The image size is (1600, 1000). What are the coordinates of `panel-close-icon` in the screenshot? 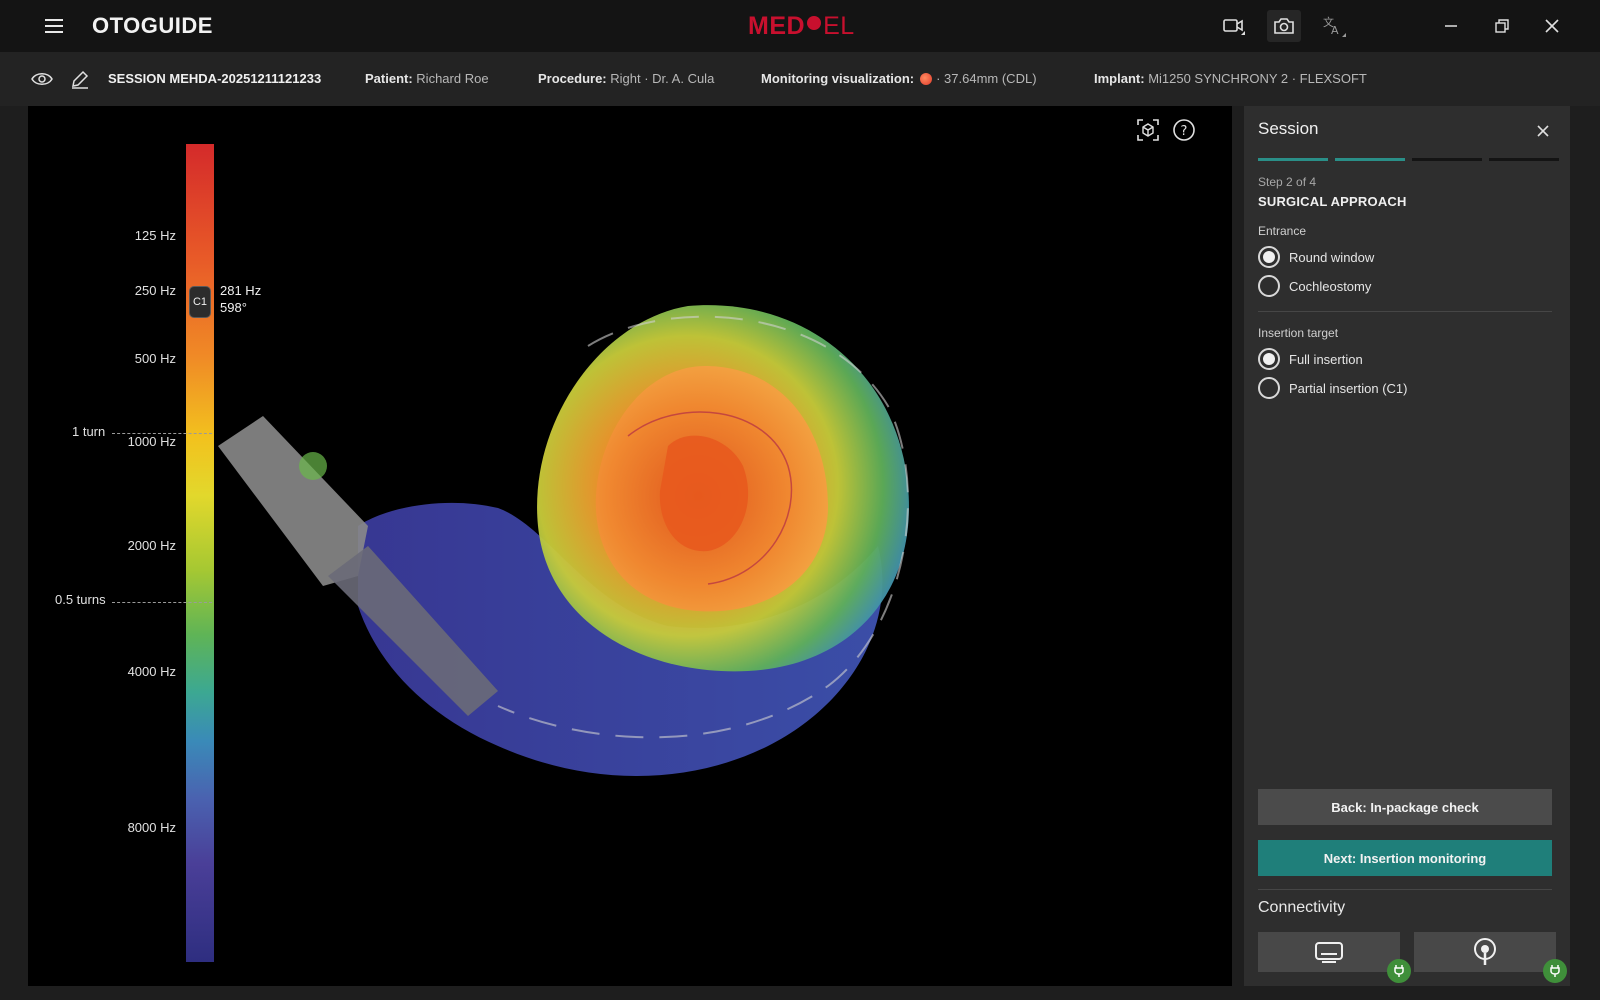 It's located at (1543, 131).